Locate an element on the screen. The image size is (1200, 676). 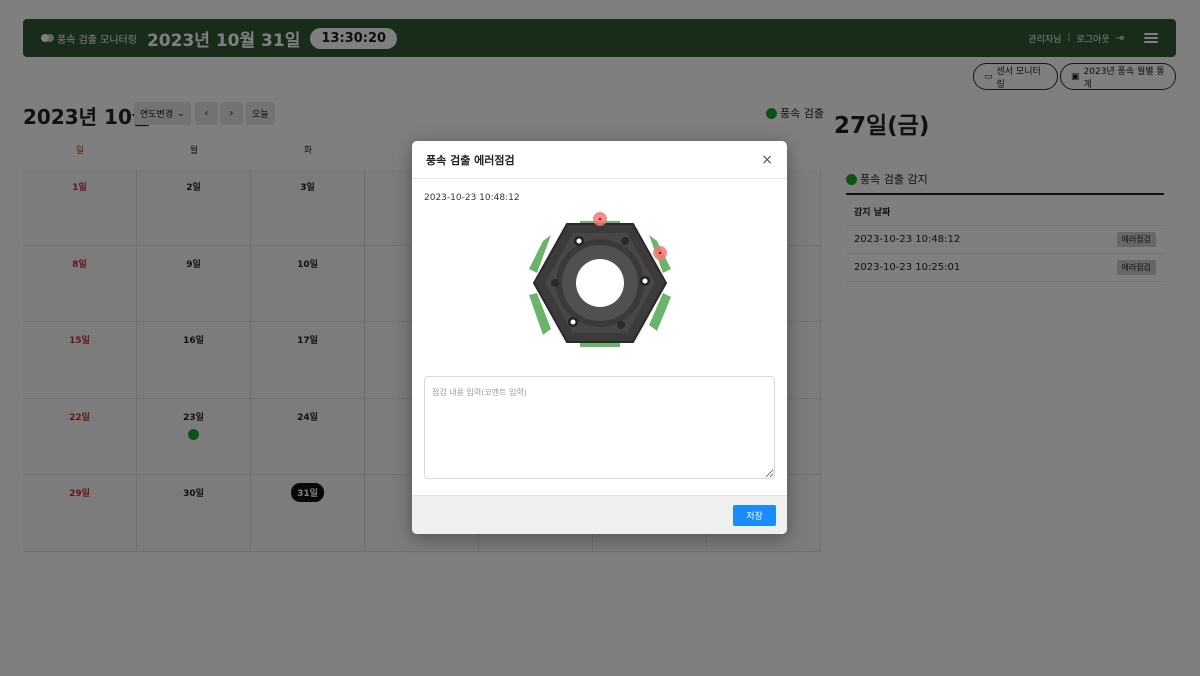
modal-body: 2023-10-23 10:48:12 is located at coordinates (599, 336).